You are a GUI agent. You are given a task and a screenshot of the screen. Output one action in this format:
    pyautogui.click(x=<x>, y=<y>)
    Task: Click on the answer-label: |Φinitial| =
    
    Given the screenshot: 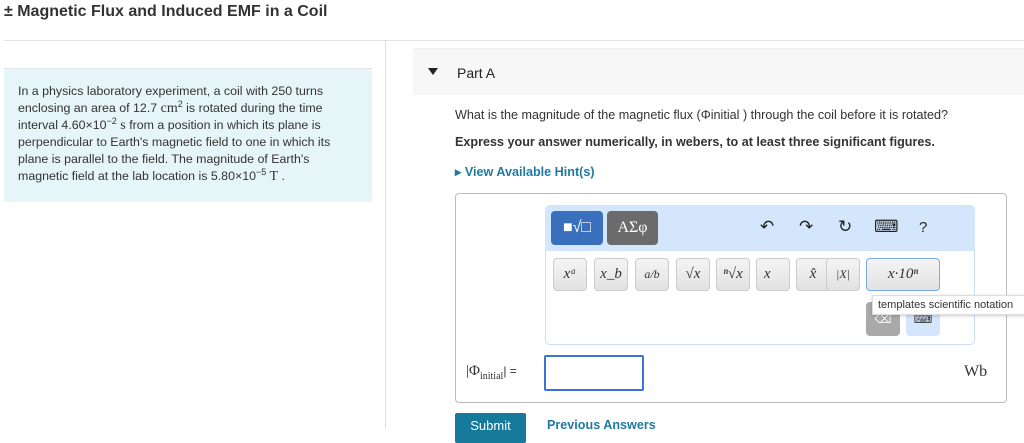 What is the action you would take?
    pyautogui.click(x=491, y=372)
    